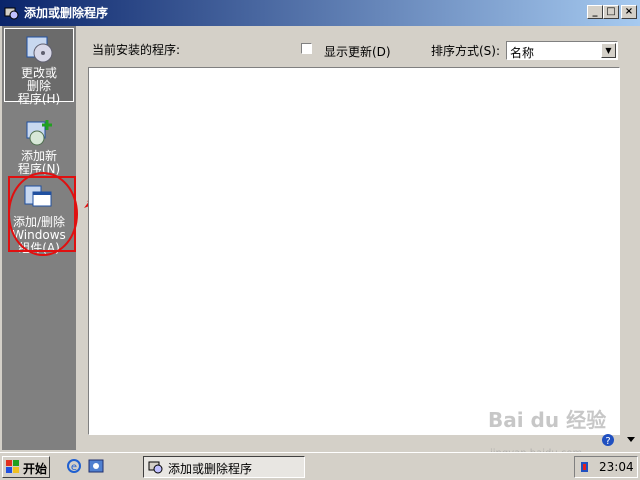  I want to click on sidebar-item-add-new: 添加新 程序(N), so click(39, 145).